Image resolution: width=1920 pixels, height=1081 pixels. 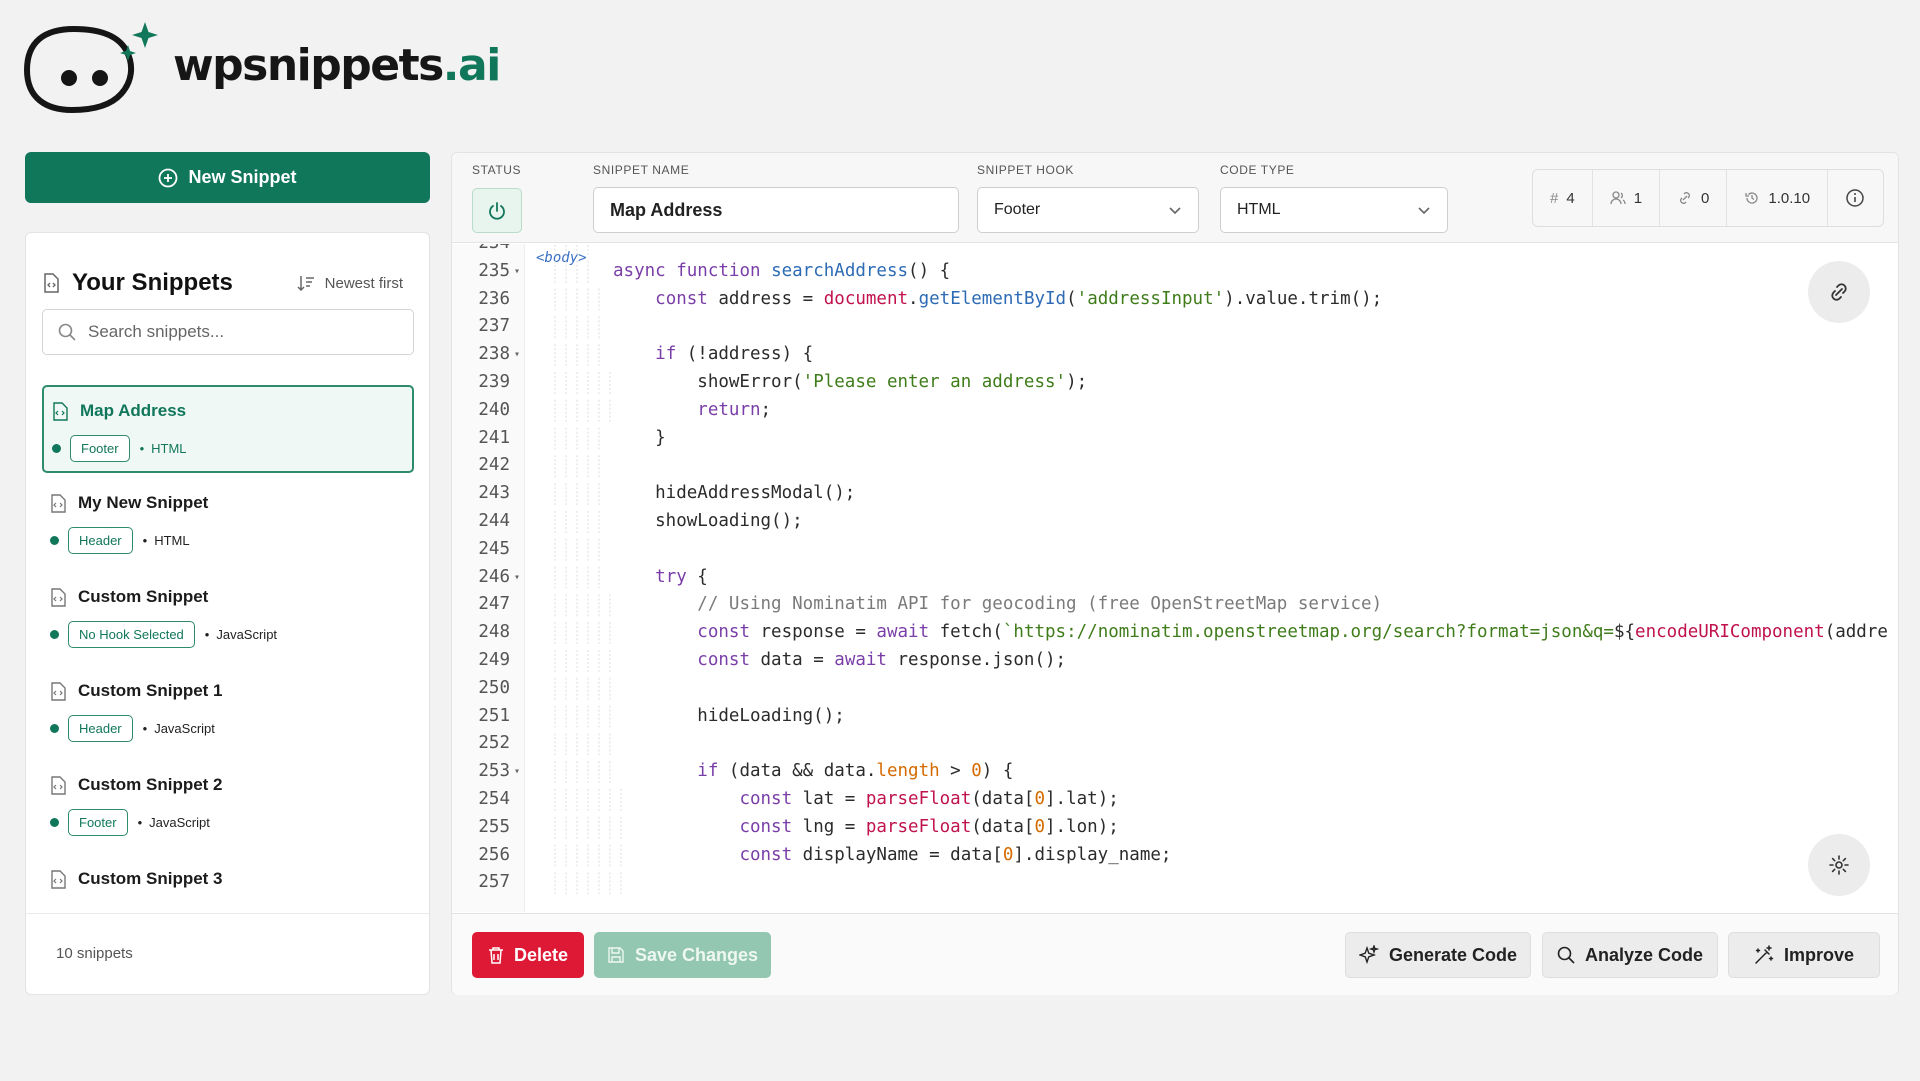 I want to click on code-line: 244 showLoading();, so click(x=1175, y=522).